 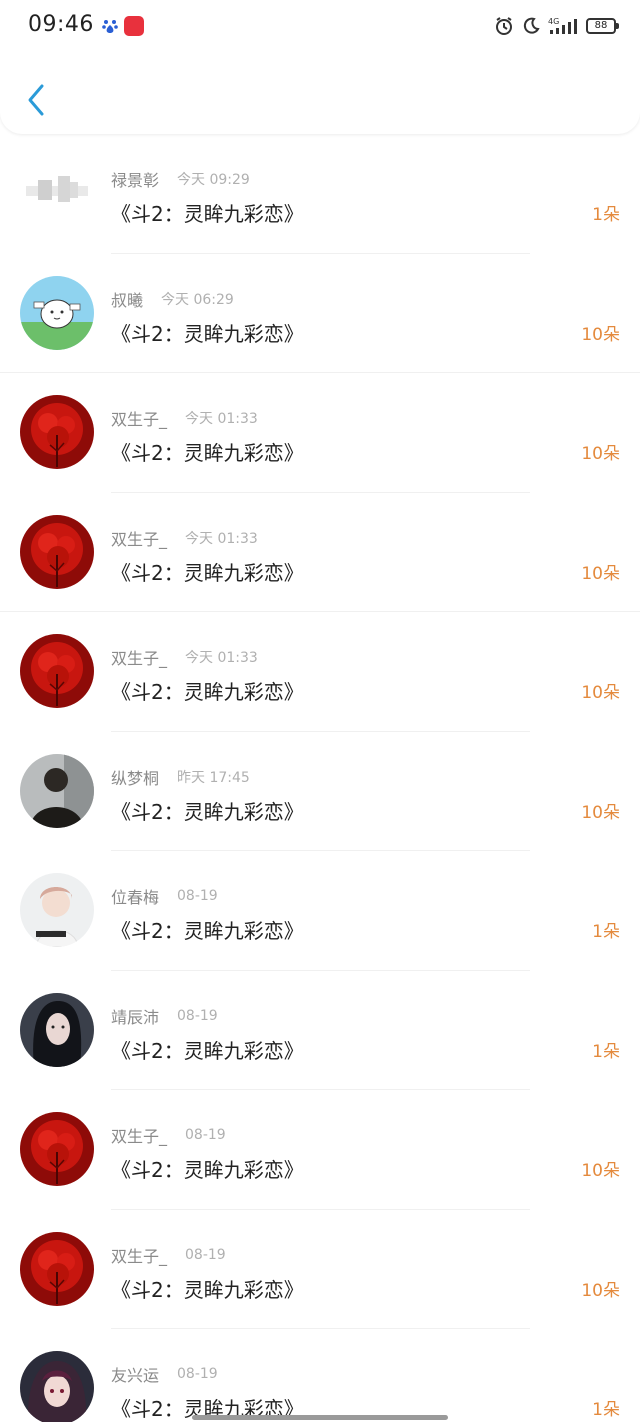 What do you see at coordinates (320, 27) in the screenshot?
I see `status-bar: 09:46 4G 88` at bounding box center [320, 27].